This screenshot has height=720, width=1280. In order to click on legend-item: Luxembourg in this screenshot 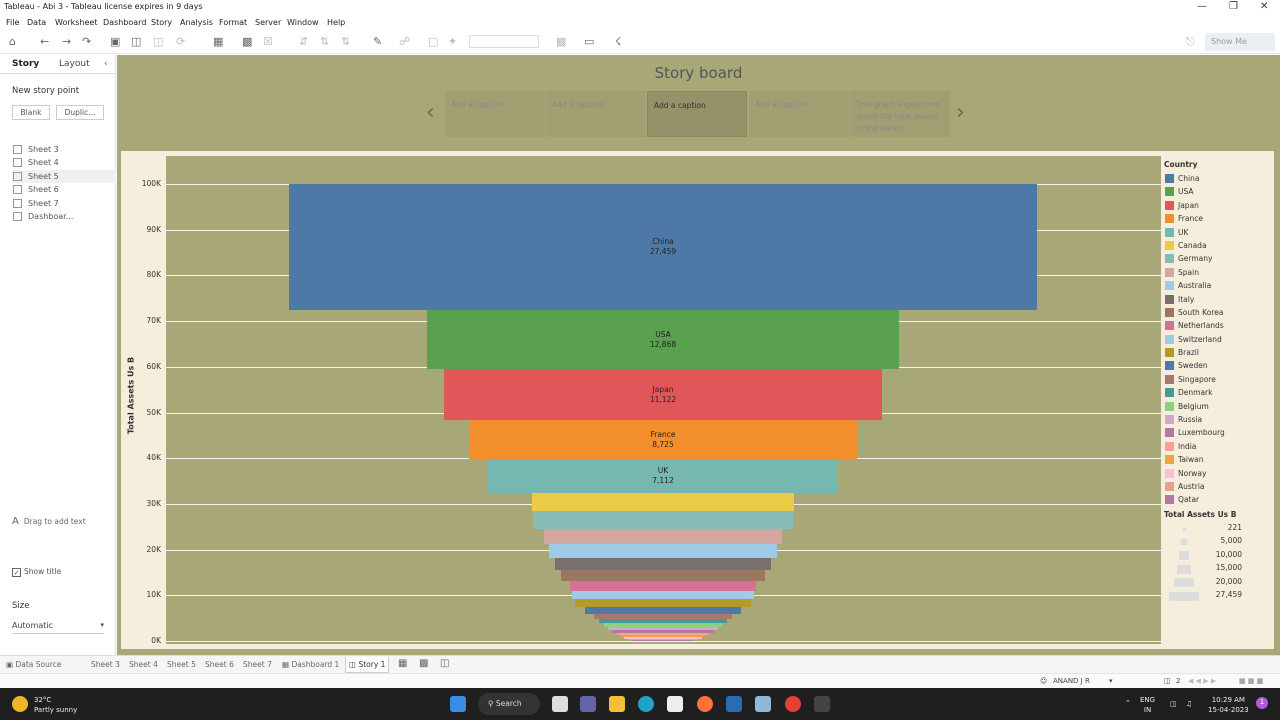, I will do `click(1219, 432)`.